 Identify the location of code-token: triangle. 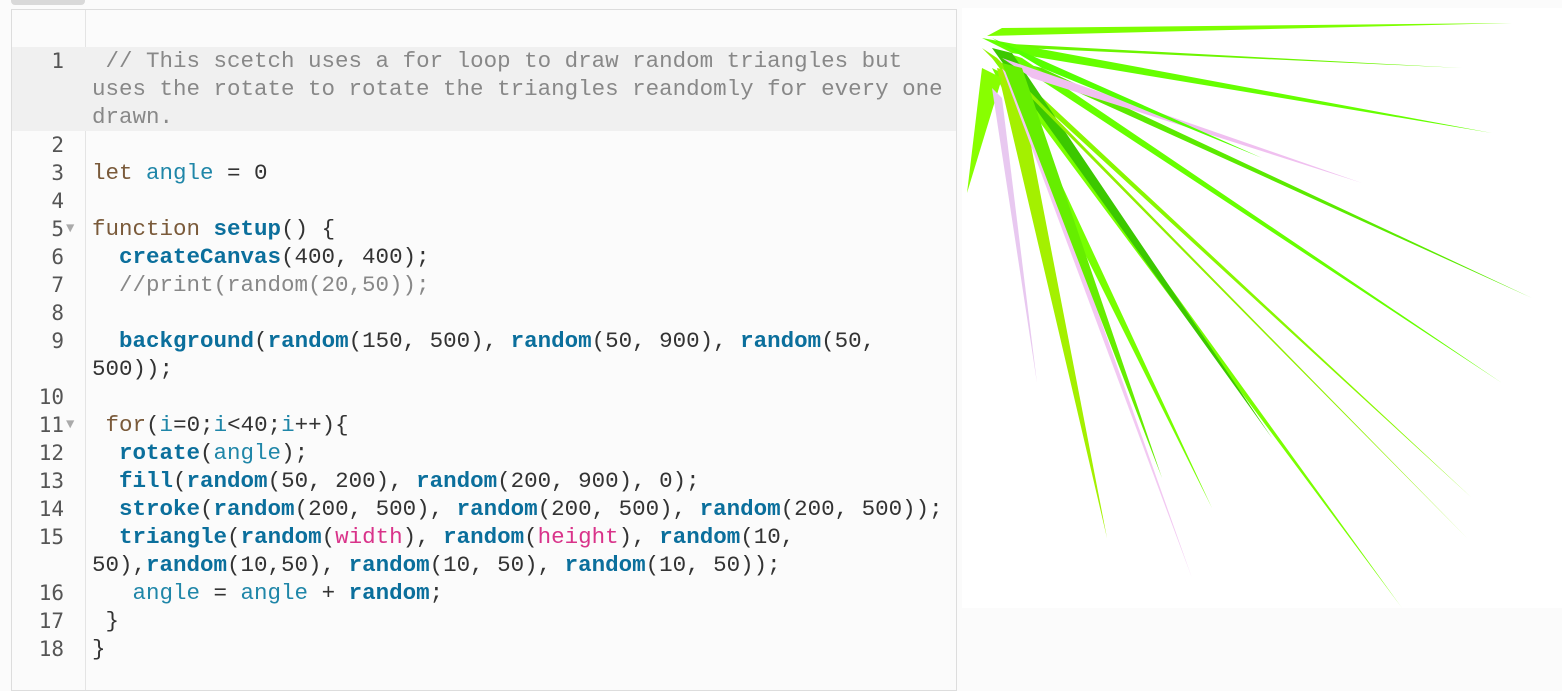
(173, 537).